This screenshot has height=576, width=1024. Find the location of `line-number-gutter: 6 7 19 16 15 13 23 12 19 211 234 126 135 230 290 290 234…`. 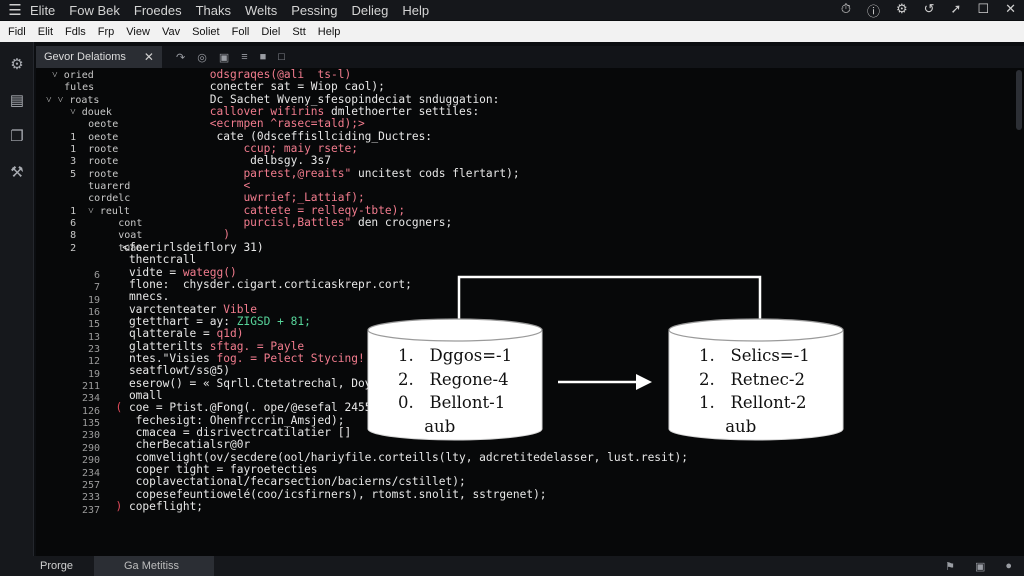

line-number-gutter: 6 7 19 16 15 13 23 12 19 211 234 126 135 230 290 290 234… is located at coordinates (70, 393).